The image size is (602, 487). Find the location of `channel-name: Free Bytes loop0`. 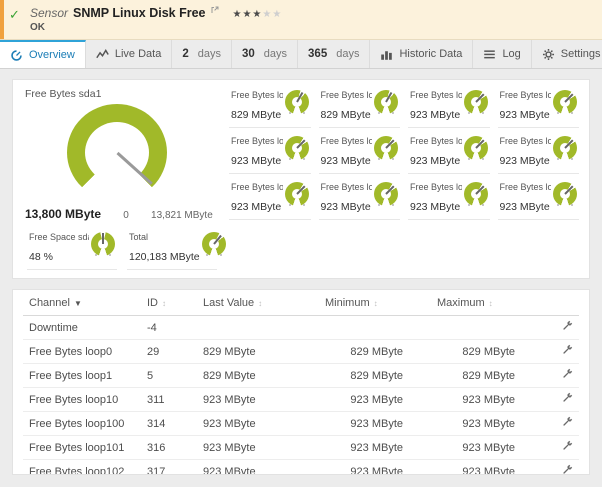

channel-name: Free Bytes loop0 is located at coordinates (82, 351).